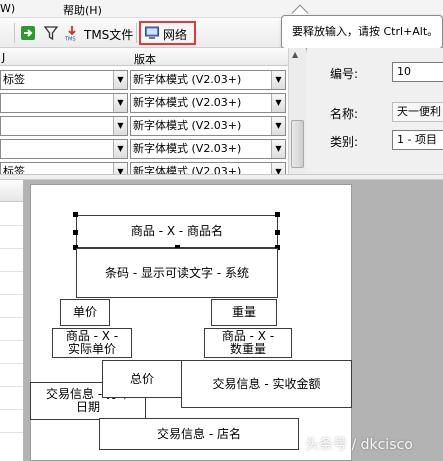  What do you see at coordinates (51, 33) in the screenshot?
I see `filter-icon` at bounding box center [51, 33].